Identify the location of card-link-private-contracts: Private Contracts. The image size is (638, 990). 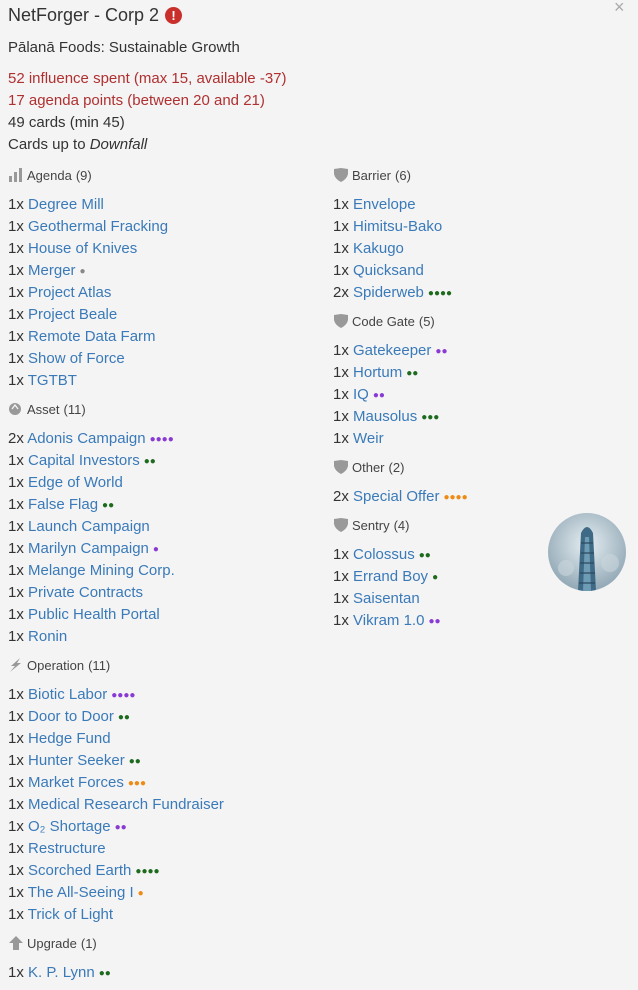
(85, 592).